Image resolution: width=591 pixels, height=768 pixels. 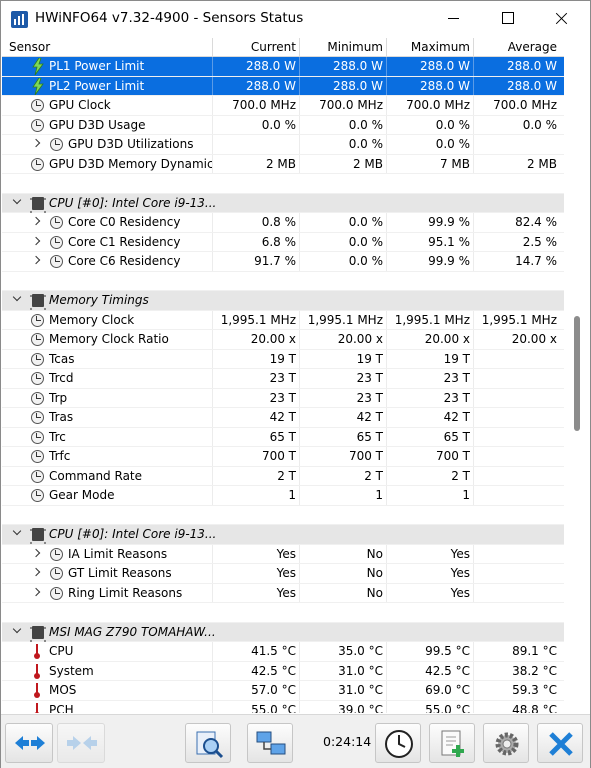 What do you see at coordinates (278, 222) in the screenshot?
I see `value-current: 0.8 %` at bounding box center [278, 222].